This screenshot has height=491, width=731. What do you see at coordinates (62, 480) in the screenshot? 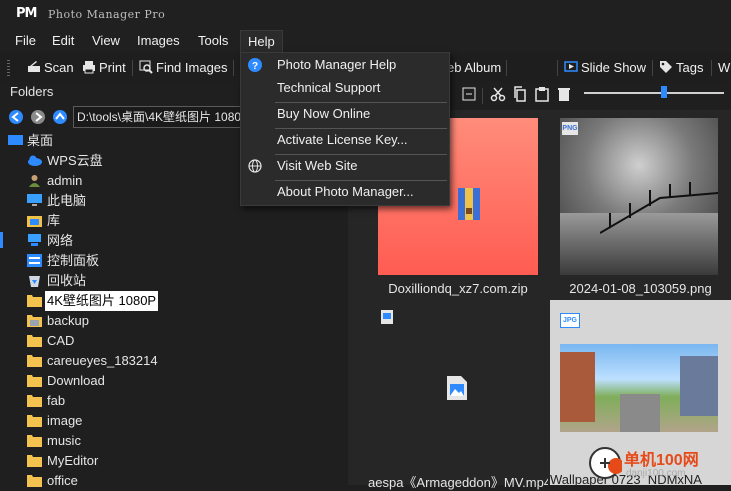
I see `tree-item-label: office` at bounding box center [62, 480].